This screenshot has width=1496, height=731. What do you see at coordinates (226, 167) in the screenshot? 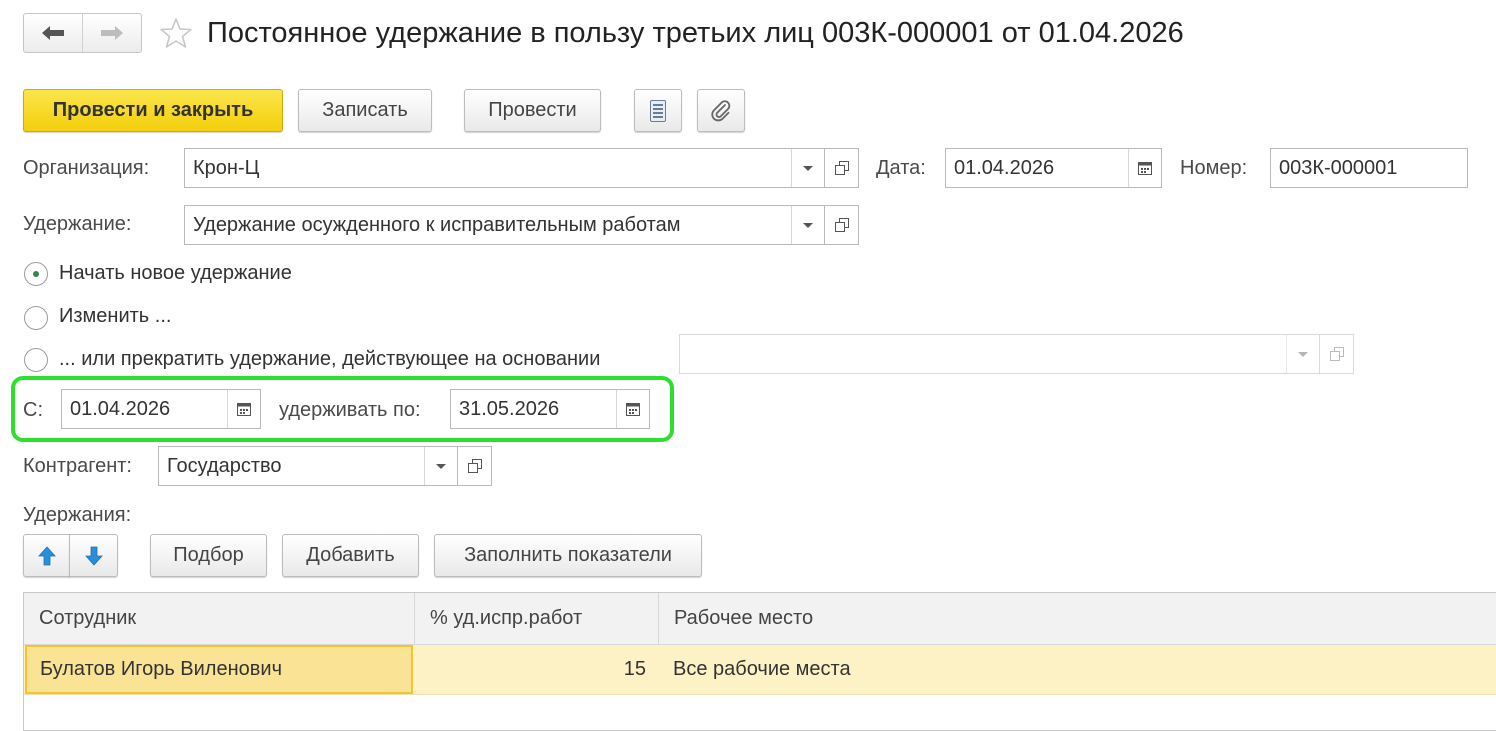
I see `organization-value: Крон-Ц` at bounding box center [226, 167].